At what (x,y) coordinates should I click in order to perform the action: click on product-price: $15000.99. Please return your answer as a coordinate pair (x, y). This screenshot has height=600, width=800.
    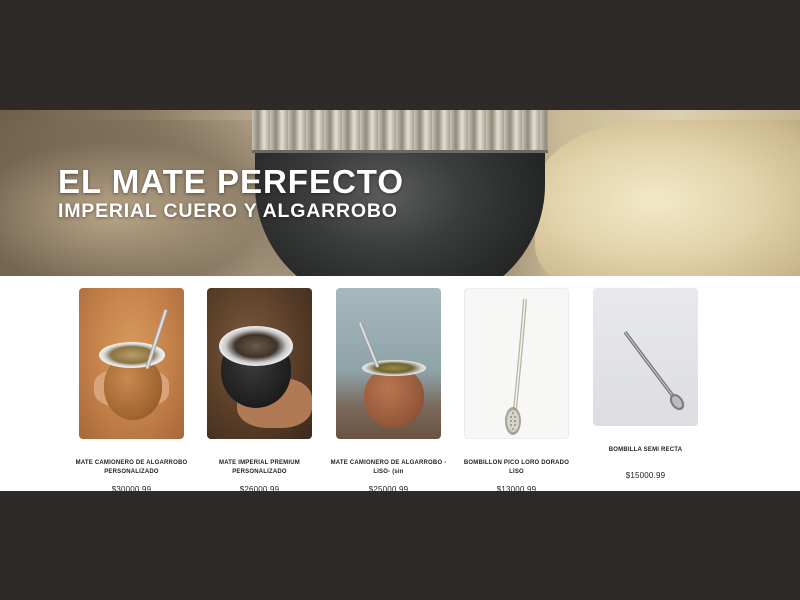
    Looking at the image, I should click on (645, 475).